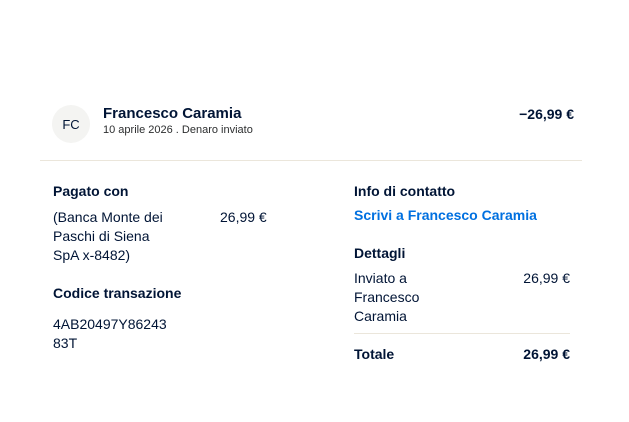 The height and width of the screenshot is (422, 629). What do you see at coordinates (546, 114) in the screenshot?
I see `transaction-amount: −26,99 €` at bounding box center [546, 114].